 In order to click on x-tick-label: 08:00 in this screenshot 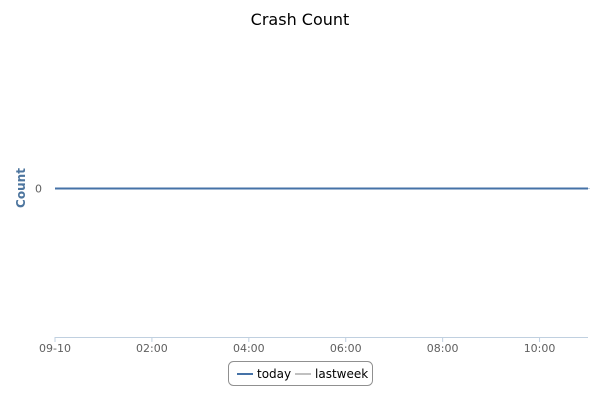, I will do `click(443, 348)`.